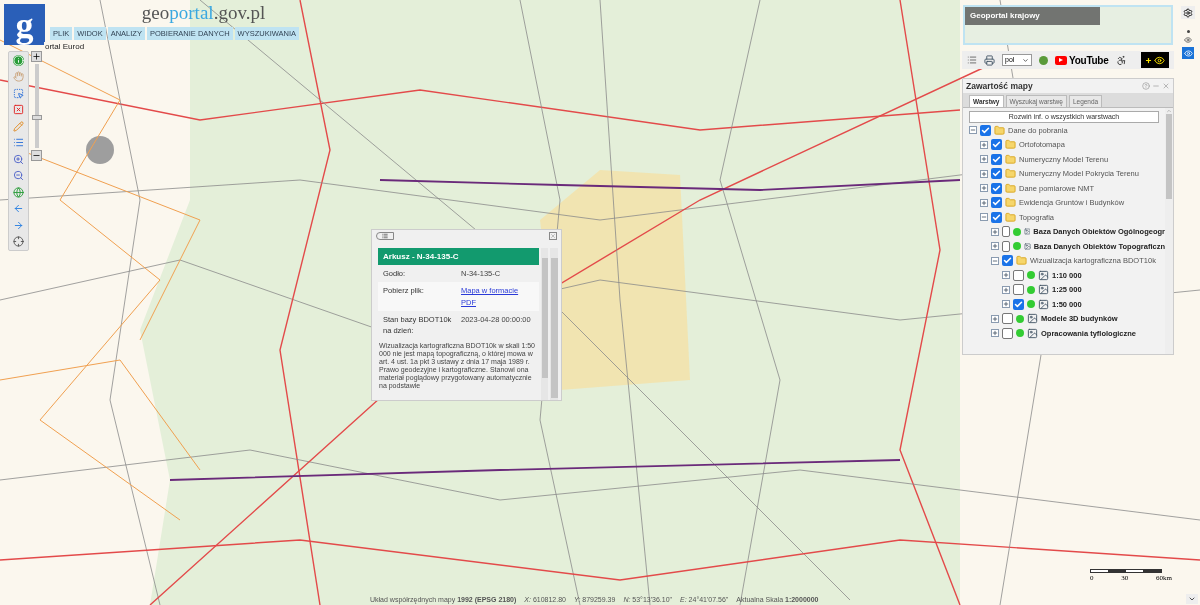 The width and height of the screenshot is (1200, 605). I want to click on site-title: geoportal.gov.pl, so click(203, 12).